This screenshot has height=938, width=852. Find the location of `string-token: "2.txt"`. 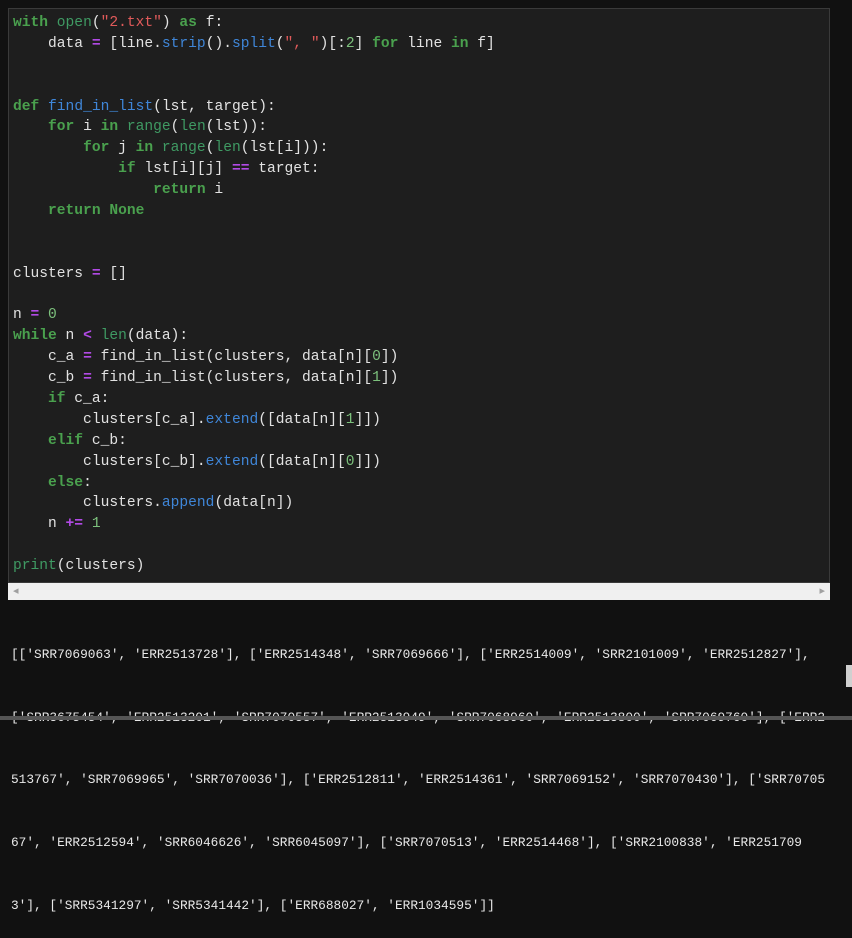

string-token: "2.txt" is located at coordinates (131, 23).